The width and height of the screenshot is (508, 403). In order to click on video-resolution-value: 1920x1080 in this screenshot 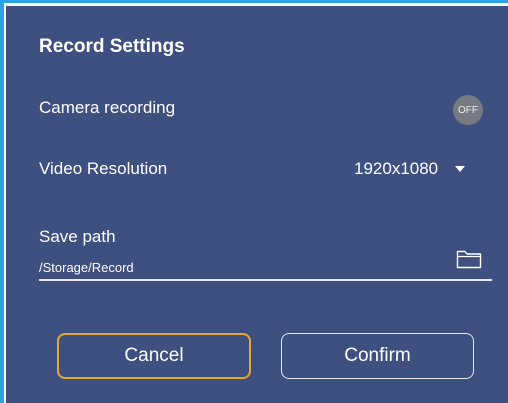, I will do `click(396, 168)`.